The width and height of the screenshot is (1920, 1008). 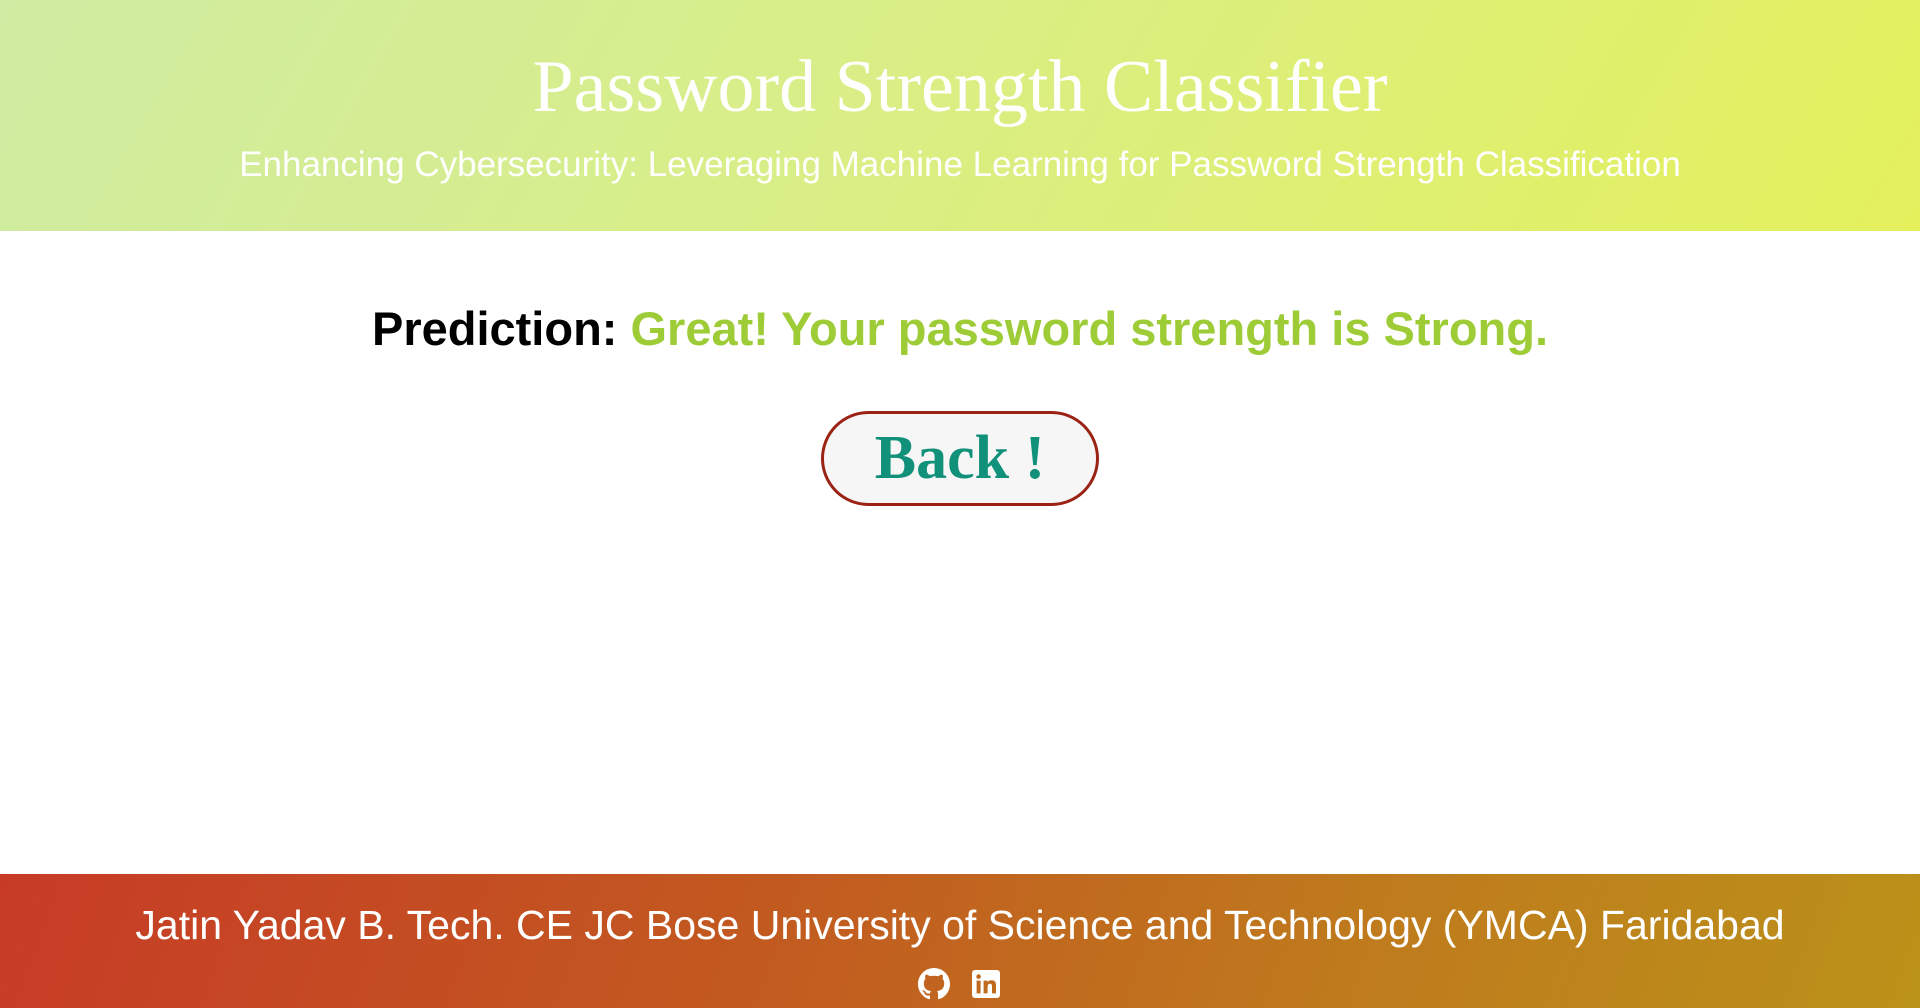 I want to click on github-link, so click(x=934, y=984).